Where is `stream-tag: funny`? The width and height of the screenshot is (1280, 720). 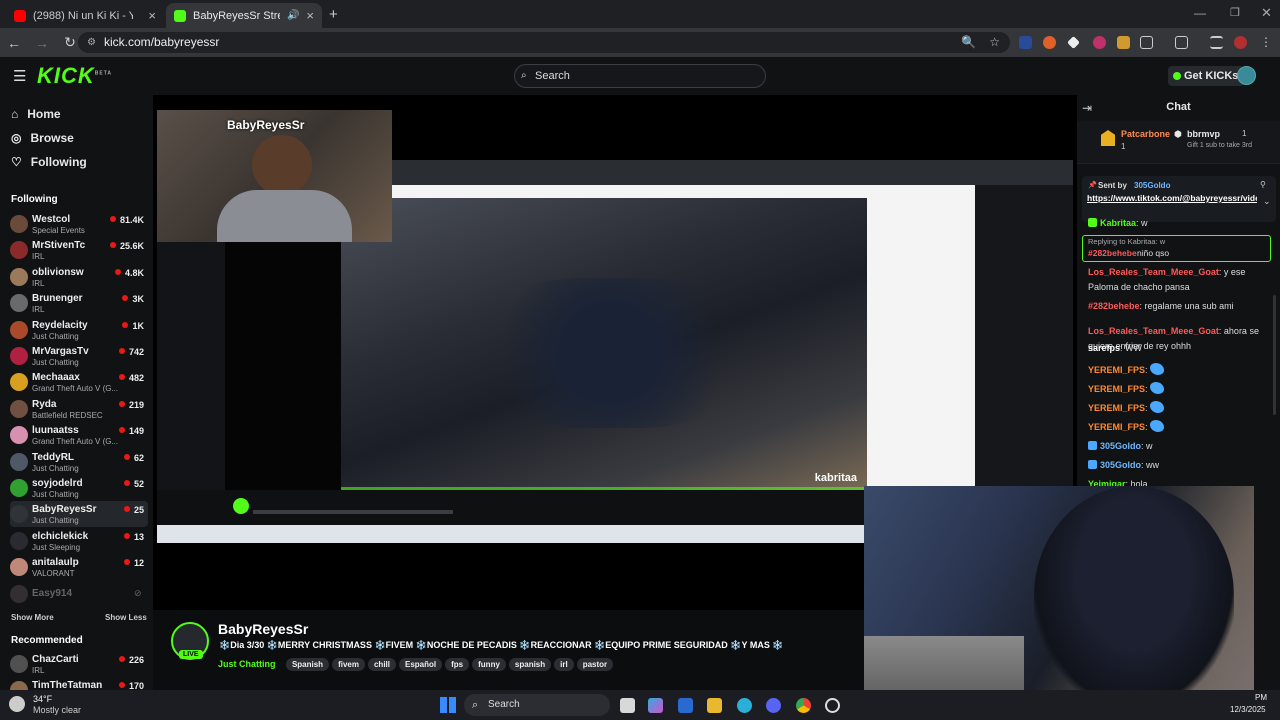 stream-tag: funny is located at coordinates (489, 664).